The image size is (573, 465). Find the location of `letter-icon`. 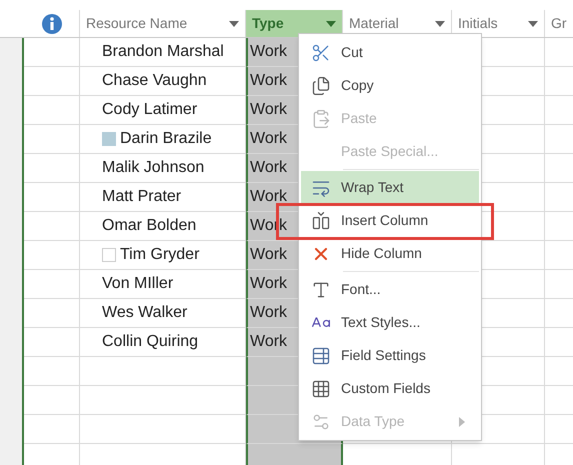

letter-icon is located at coordinates (321, 290).